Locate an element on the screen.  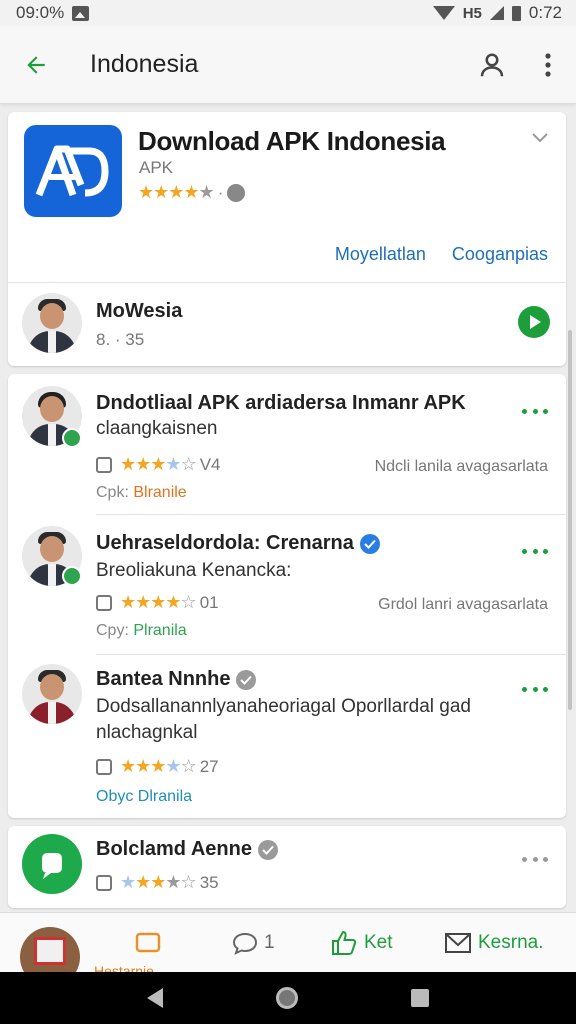
play-icon is located at coordinates (534, 322).